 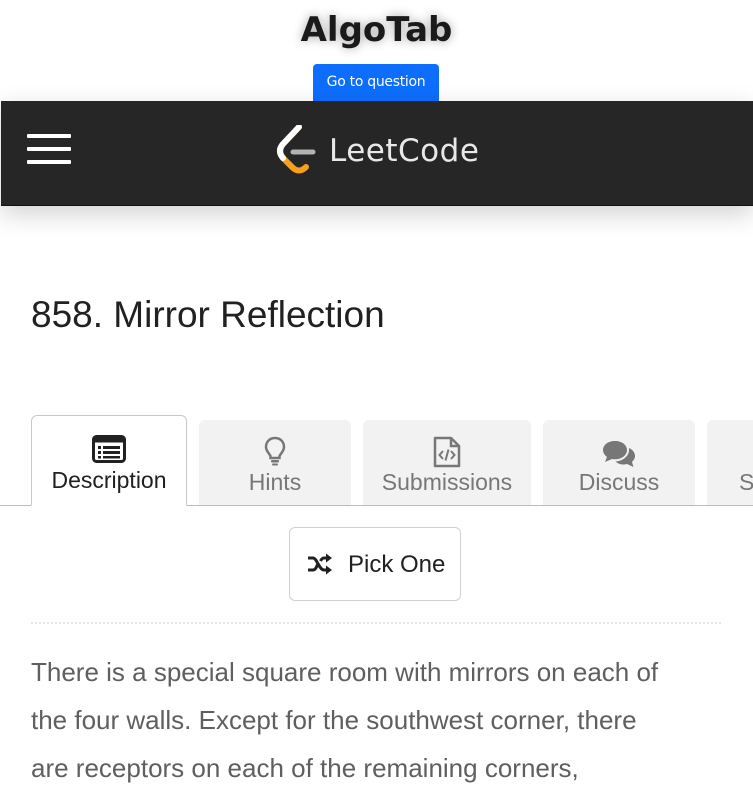 I want to click on problem-title: 858. Mirror Reflection, so click(x=208, y=314).